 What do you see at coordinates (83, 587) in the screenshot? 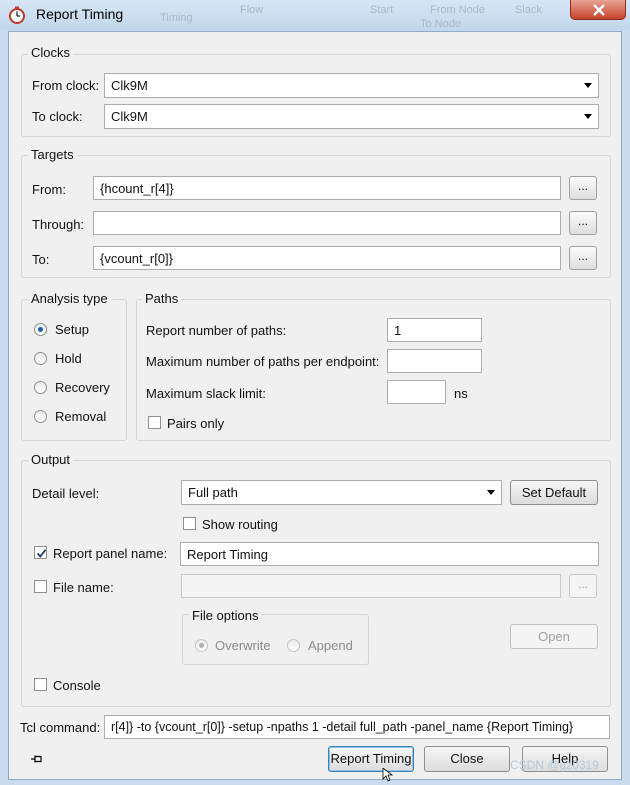
I see `file-name-label: File name:` at bounding box center [83, 587].